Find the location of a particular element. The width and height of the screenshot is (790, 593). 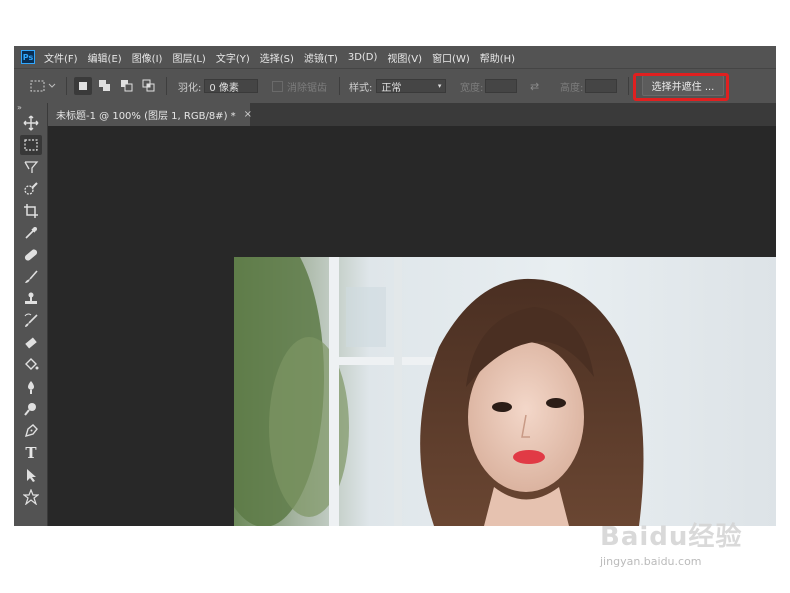

tools-panel: » T is located at coordinates (31, 314).